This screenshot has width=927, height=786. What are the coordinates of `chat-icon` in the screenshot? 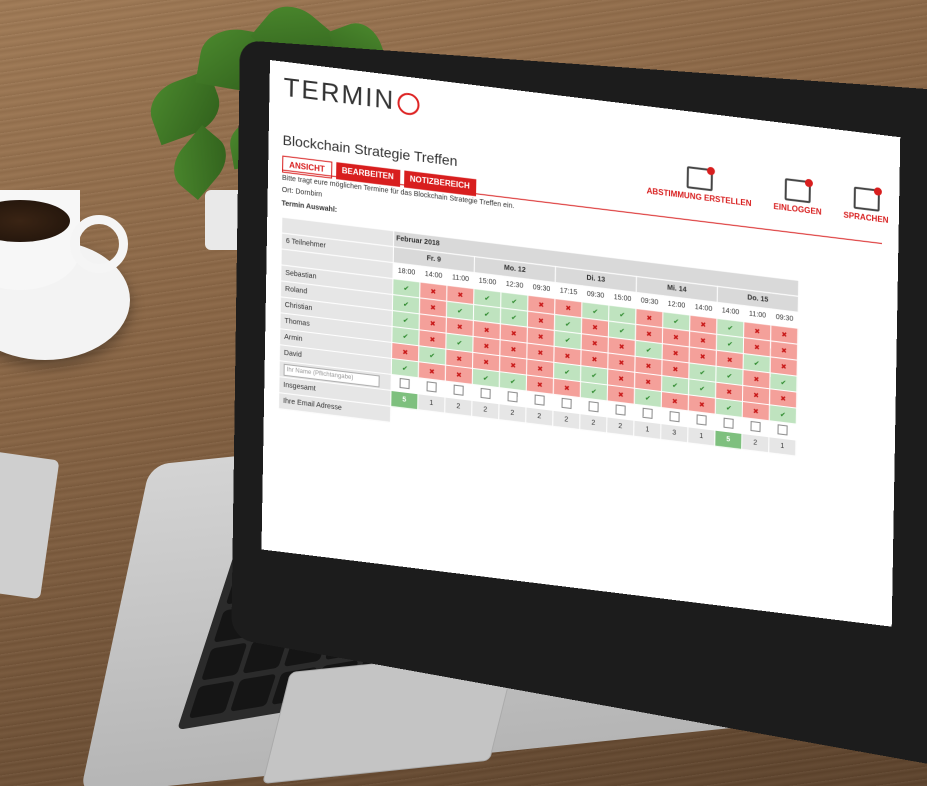 It's located at (866, 199).